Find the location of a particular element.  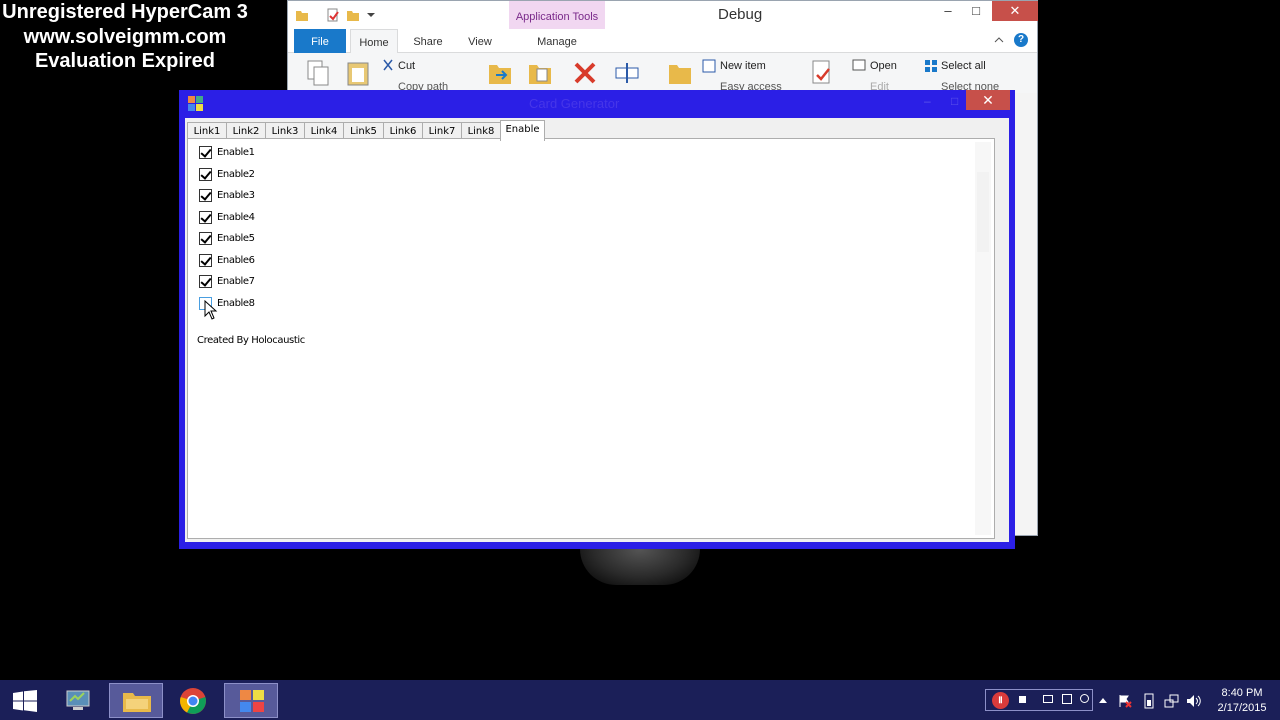

clock-time: 8:40 PM is located at coordinates (1242, 693).